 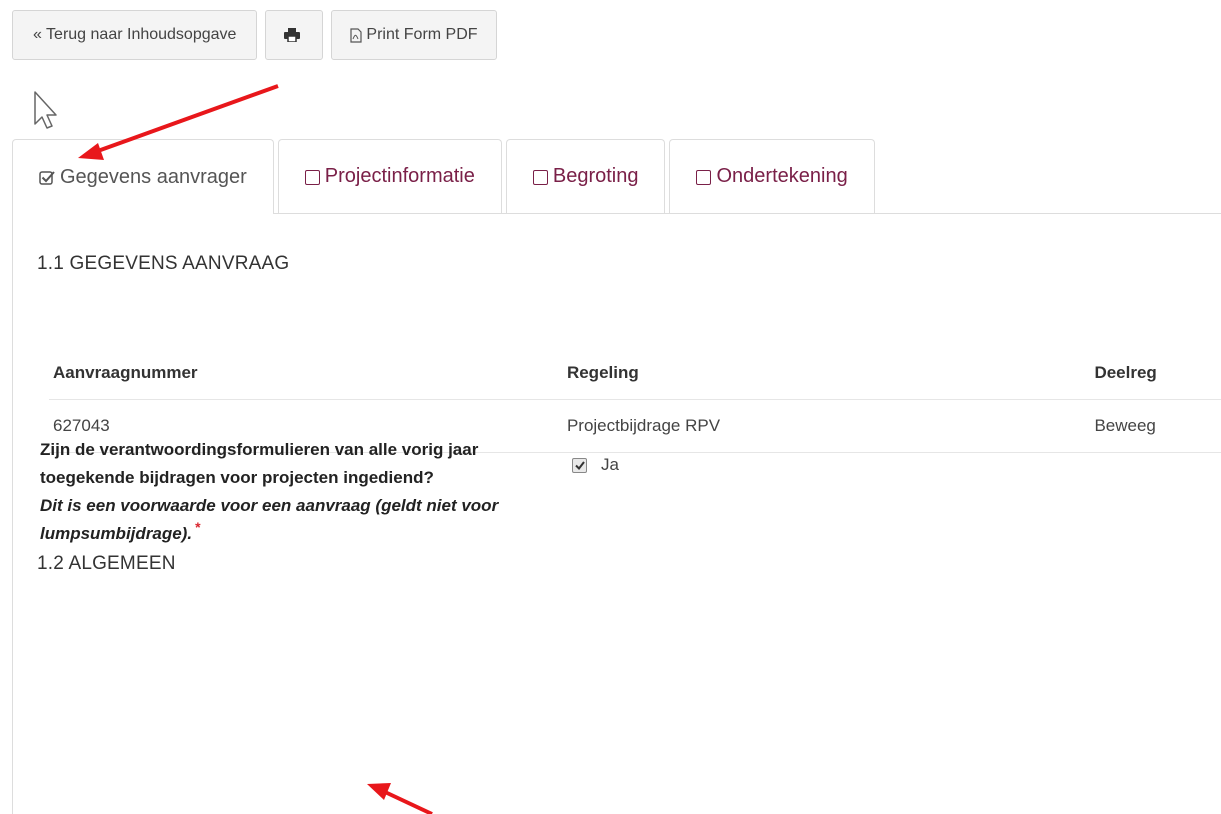 I want to click on tab-label: Projectinformatie, so click(x=399, y=176).